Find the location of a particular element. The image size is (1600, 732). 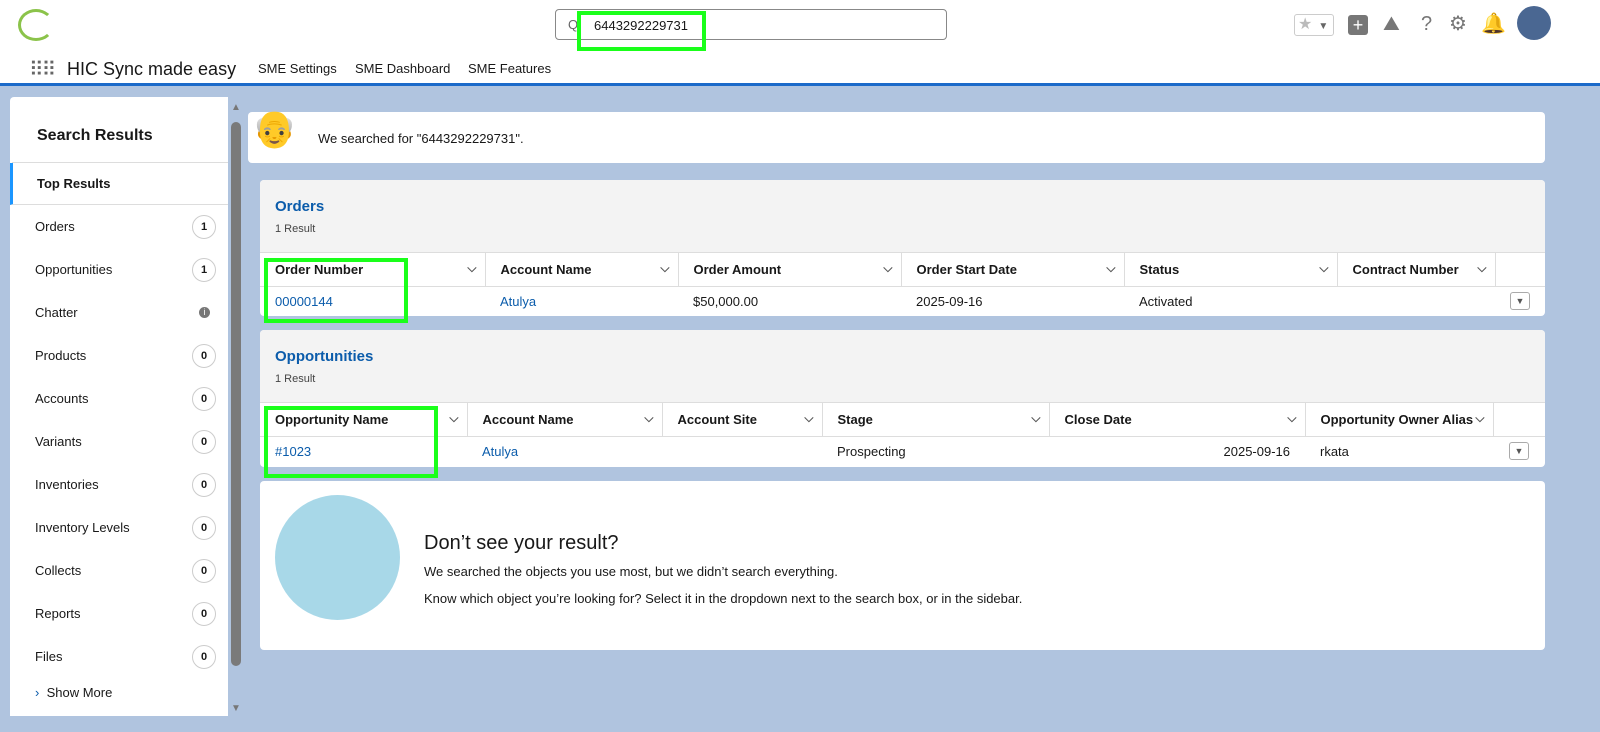

column-header: Close Date ⌵ is located at coordinates (1177, 420).